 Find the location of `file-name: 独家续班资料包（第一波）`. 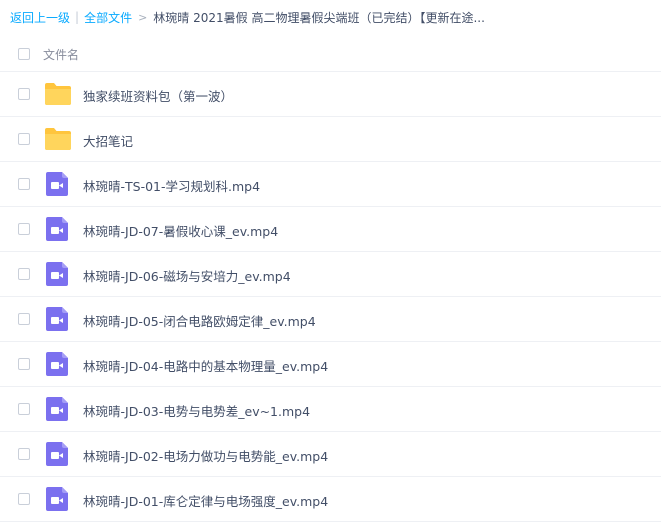

file-name: 独家续班资料包（第一波） is located at coordinates (158, 95).